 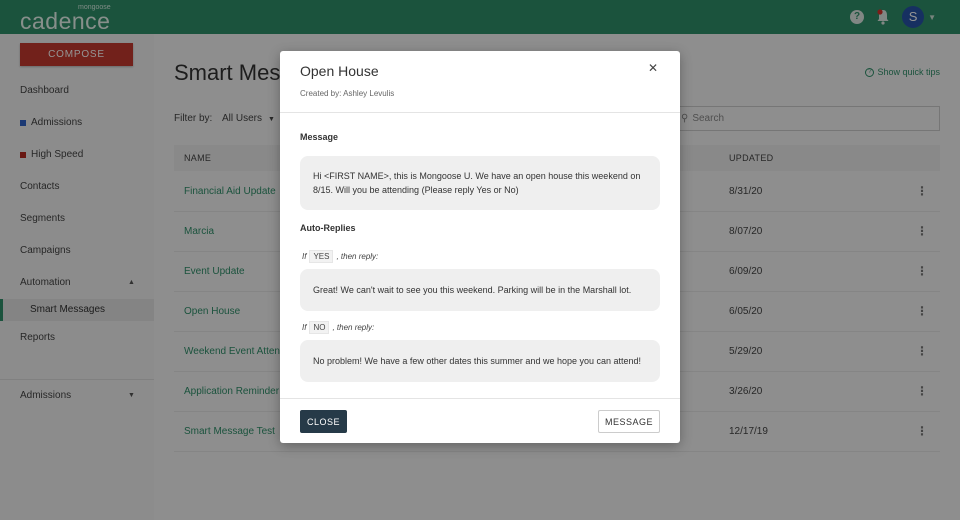 I want to click on message-label: Message, so click(x=319, y=137).